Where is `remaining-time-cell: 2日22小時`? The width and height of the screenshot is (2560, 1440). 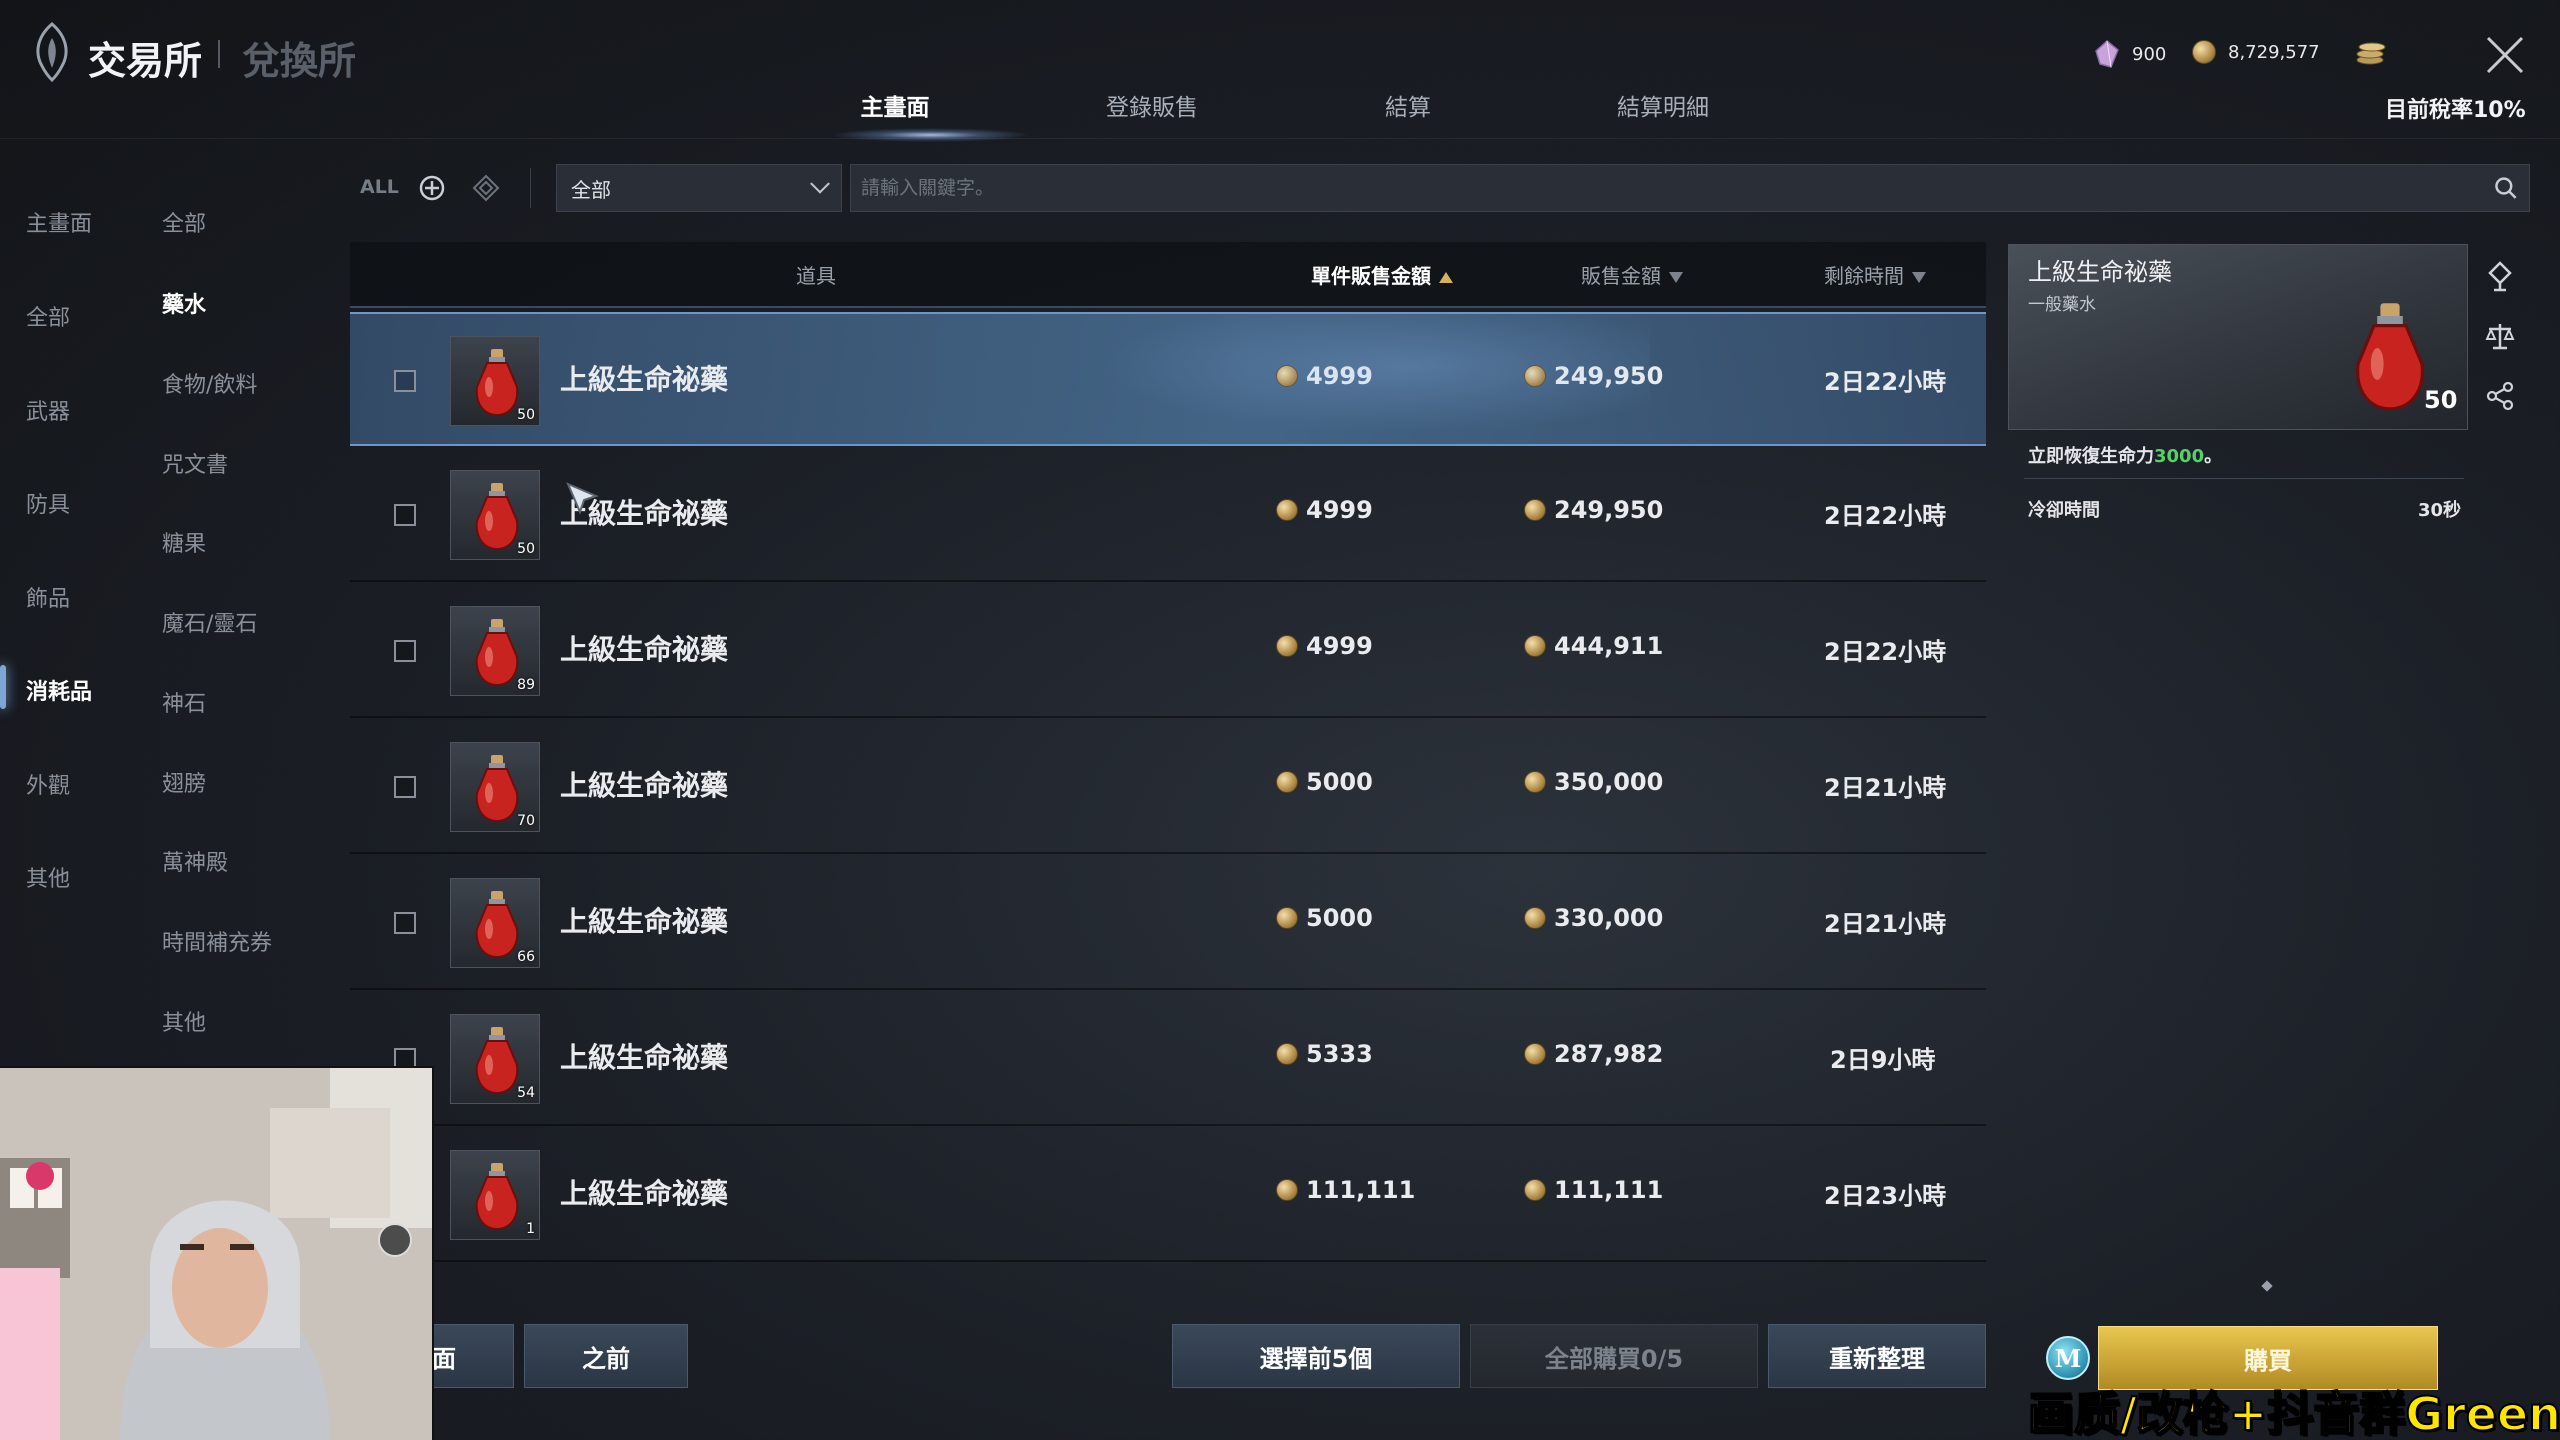 remaining-time-cell: 2日22小時 is located at coordinates (1885, 652).